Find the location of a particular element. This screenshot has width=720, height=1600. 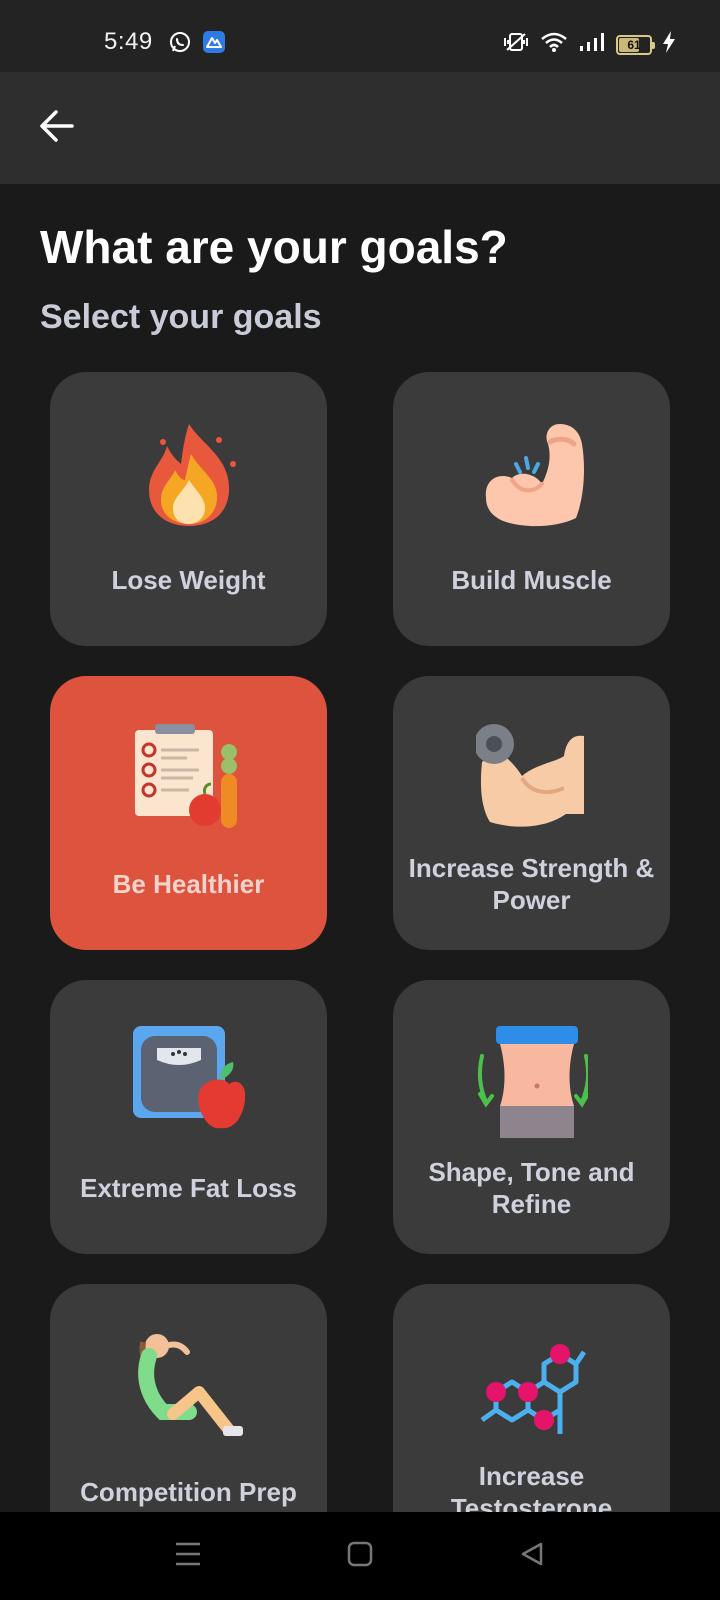

goal-label: Shape, Tone and Refine is located at coordinates (531, 1188).